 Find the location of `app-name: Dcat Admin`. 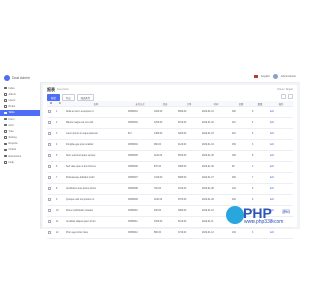

app-name: Dcat Admin is located at coordinates (21, 77).